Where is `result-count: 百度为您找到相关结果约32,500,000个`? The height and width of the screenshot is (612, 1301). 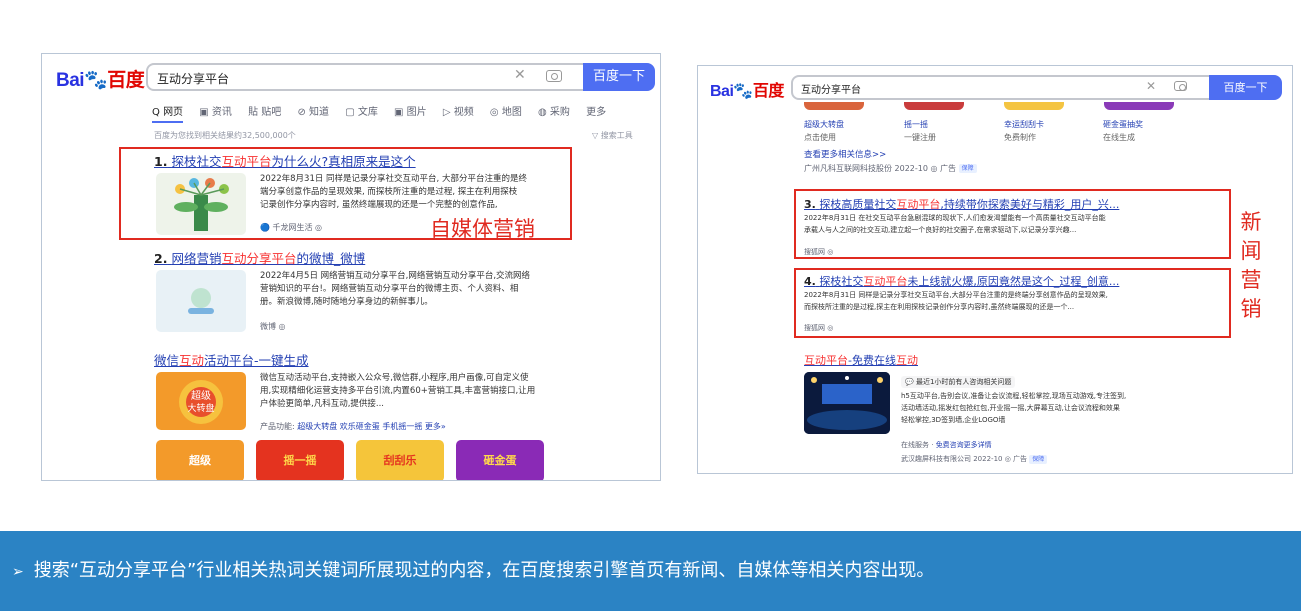
result-count: 百度为您找到相关结果约32,500,000个 is located at coordinates (225, 135).